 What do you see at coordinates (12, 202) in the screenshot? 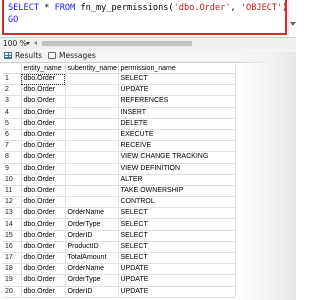
I see `row-number: 12` at bounding box center [12, 202].